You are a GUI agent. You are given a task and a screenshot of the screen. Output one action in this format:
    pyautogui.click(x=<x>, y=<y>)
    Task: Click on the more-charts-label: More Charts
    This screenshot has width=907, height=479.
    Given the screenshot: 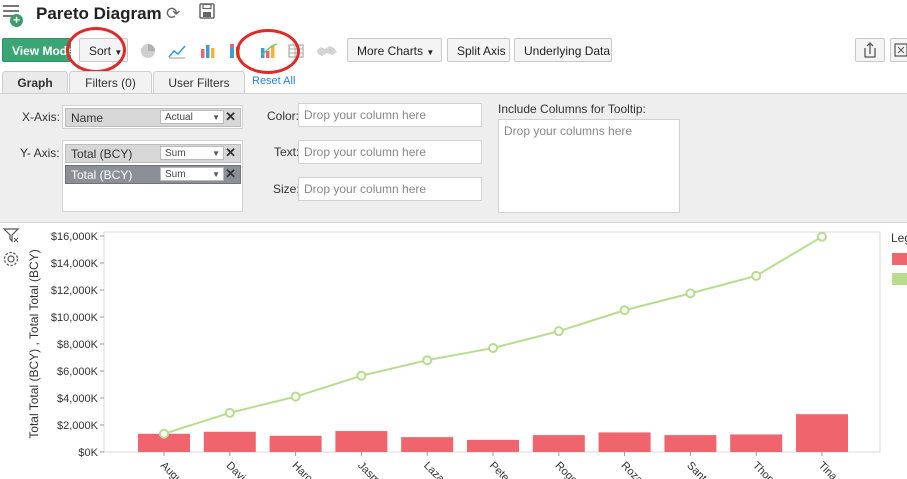 What is the action you would take?
    pyautogui.click(x=390, y=51)
    